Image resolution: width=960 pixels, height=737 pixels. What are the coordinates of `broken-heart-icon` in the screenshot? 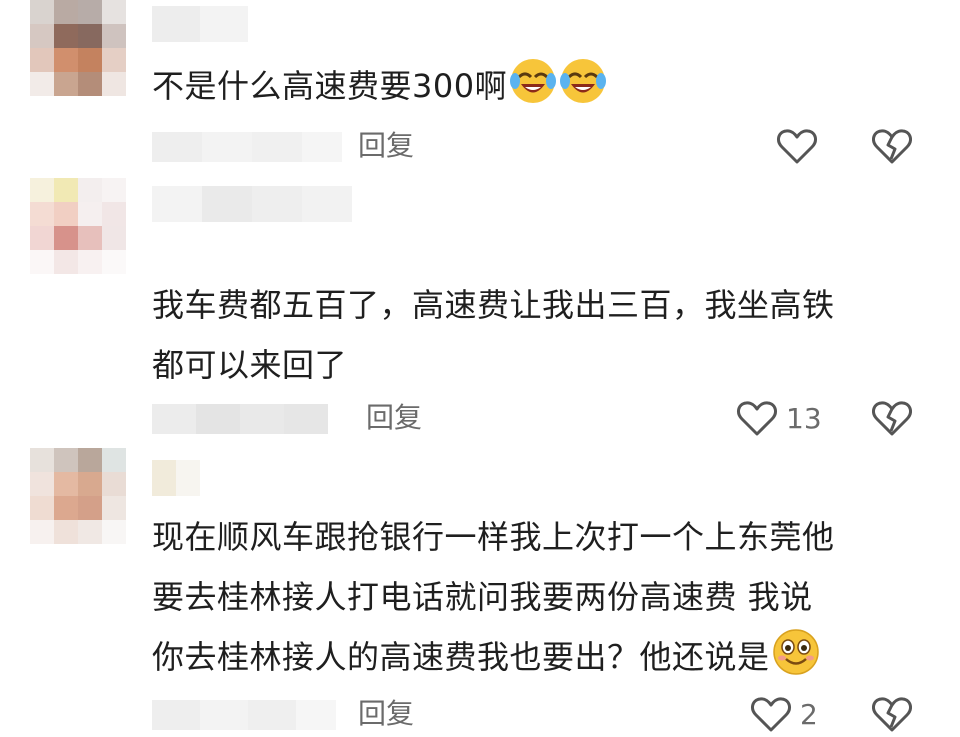 It's located at (892, 714).